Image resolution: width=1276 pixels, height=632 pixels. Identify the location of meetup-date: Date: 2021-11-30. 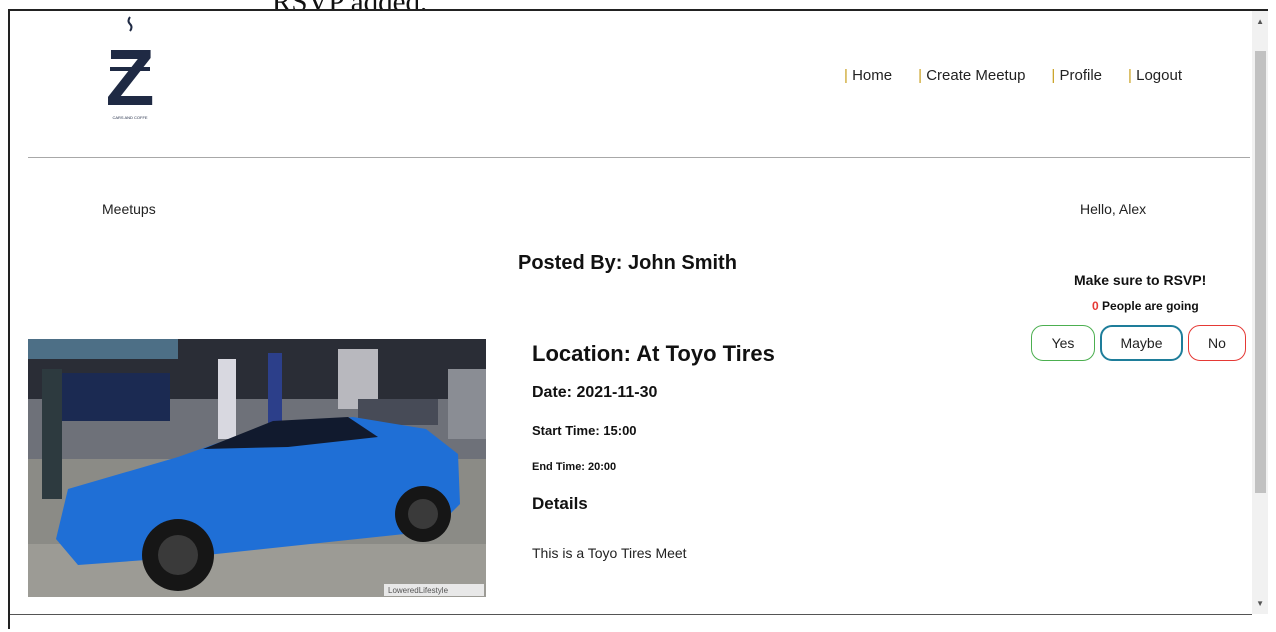
(595, 392).